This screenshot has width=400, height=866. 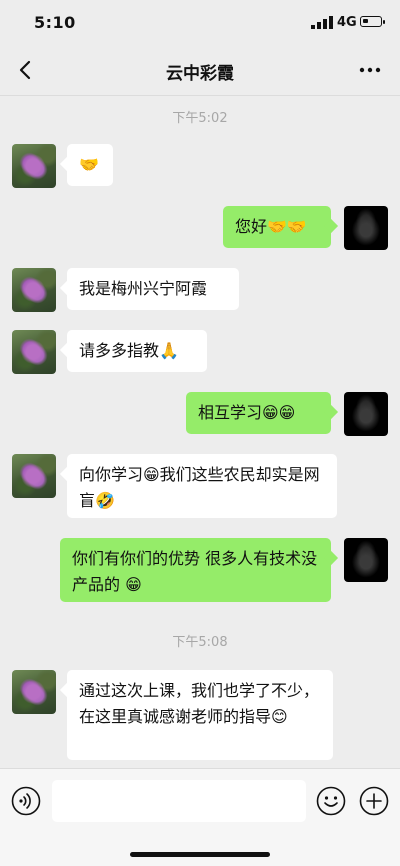 What do you see at coordinates (55, 22) in the screenshot?
I see `status-time: 5:10` at bounding box center [55, 22].